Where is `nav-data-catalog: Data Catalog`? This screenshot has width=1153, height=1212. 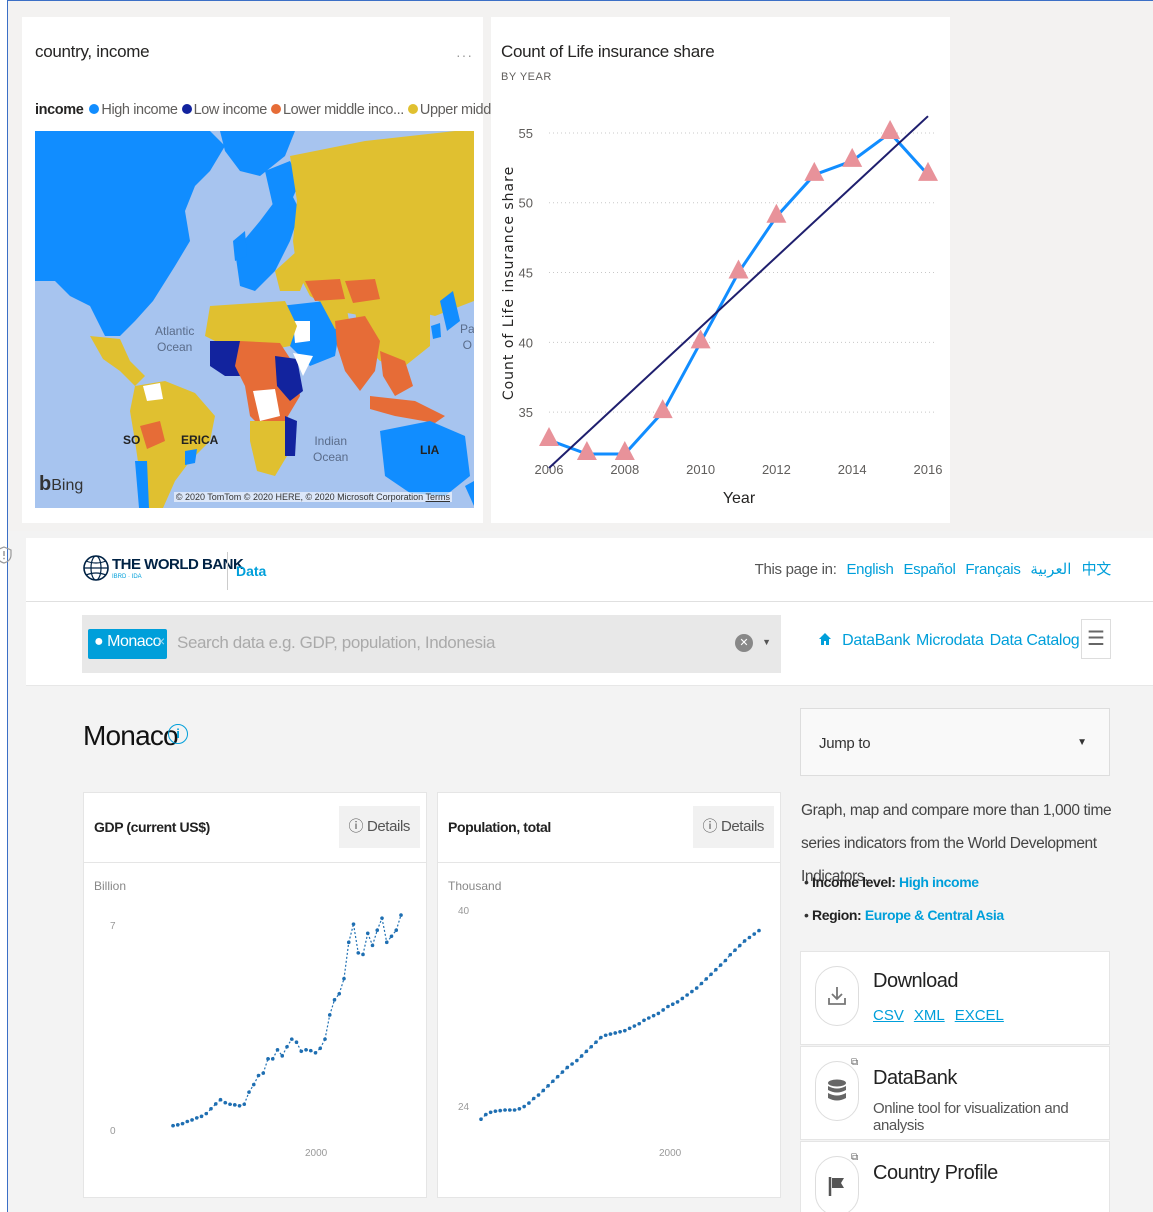
nav-data-catalog: Data Catalog is located at coordinates (1035, 640).